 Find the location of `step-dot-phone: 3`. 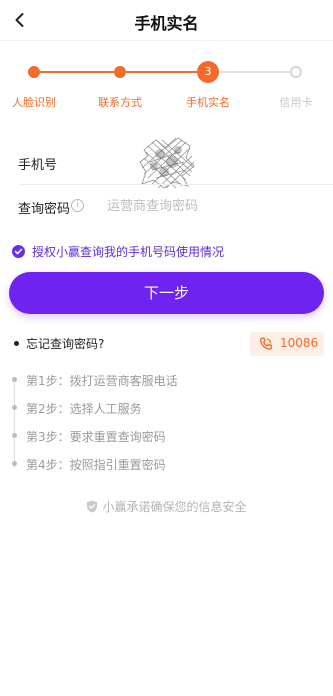

step-dot-phone: 3 is located at coordinates (208, 72).